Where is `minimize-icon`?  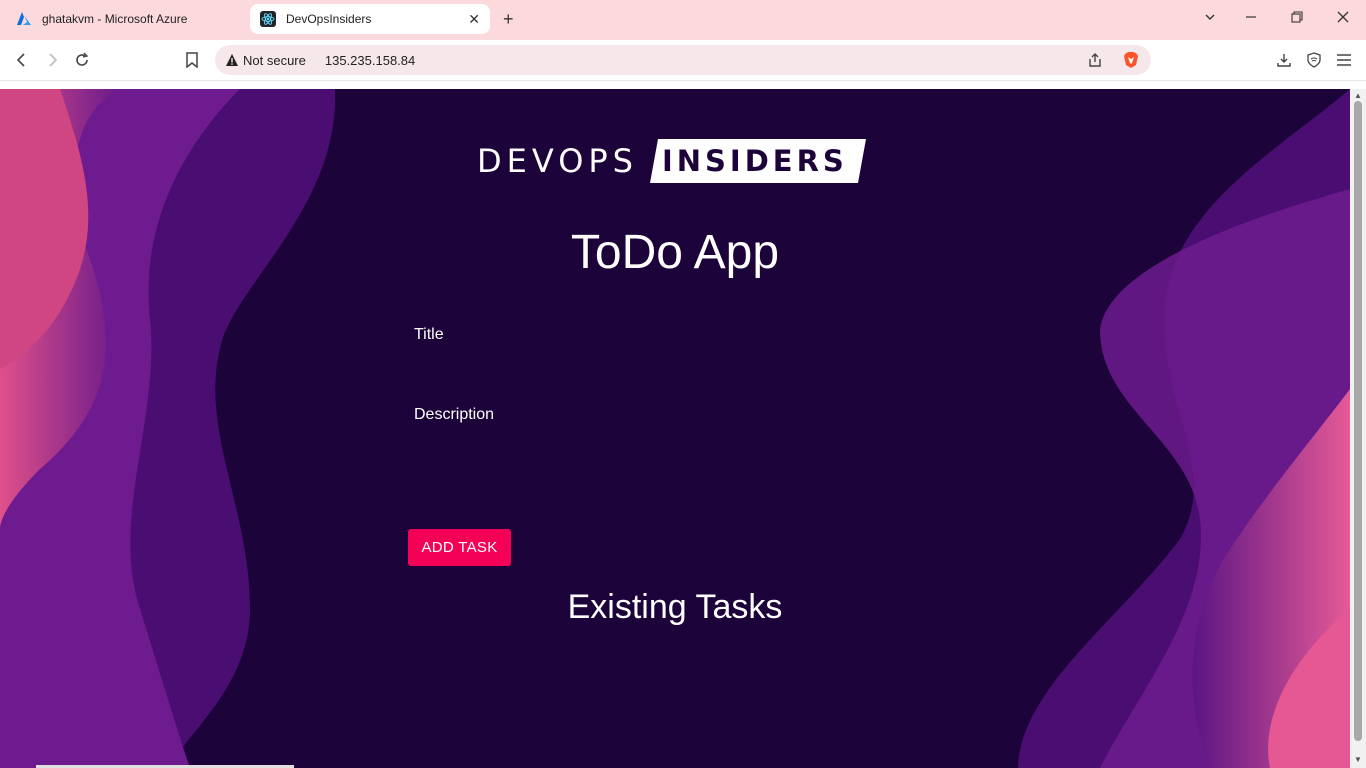
minimize-icon is located at coordinates (1251, 18).